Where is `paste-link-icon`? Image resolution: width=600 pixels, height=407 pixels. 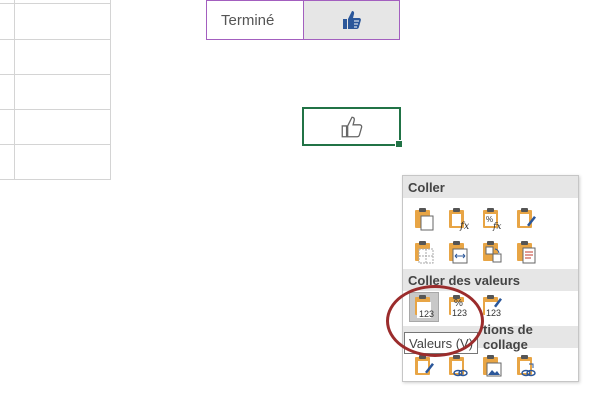
paste-link-icon is located at coordinates (526, 252).